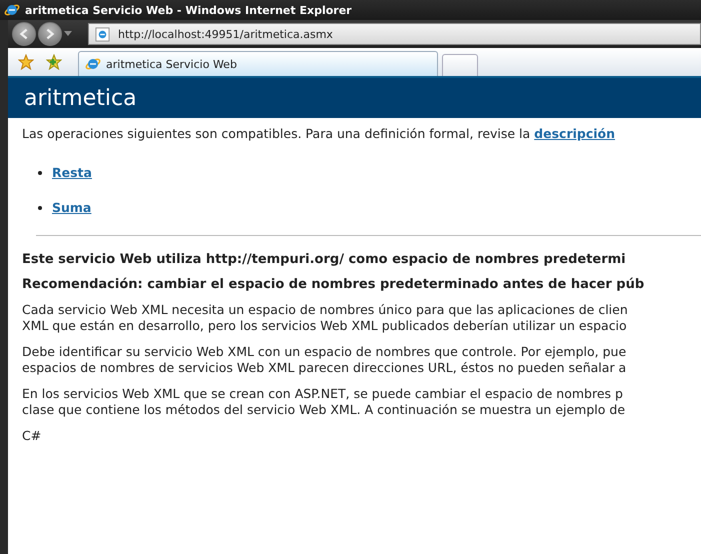 This screenshot has height=554, width=701. I want to click on intro-text: Las operaciones siguientes son compatibles. Para una definición formal, revise la descripción, so click(319, 133).